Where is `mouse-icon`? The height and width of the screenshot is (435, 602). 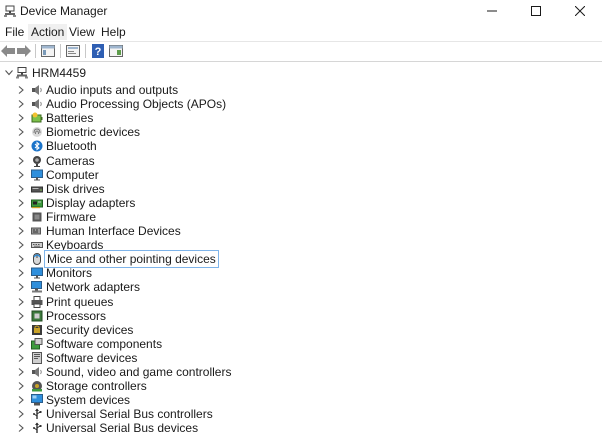
mouse-icon is located at coordinates (37, 259).